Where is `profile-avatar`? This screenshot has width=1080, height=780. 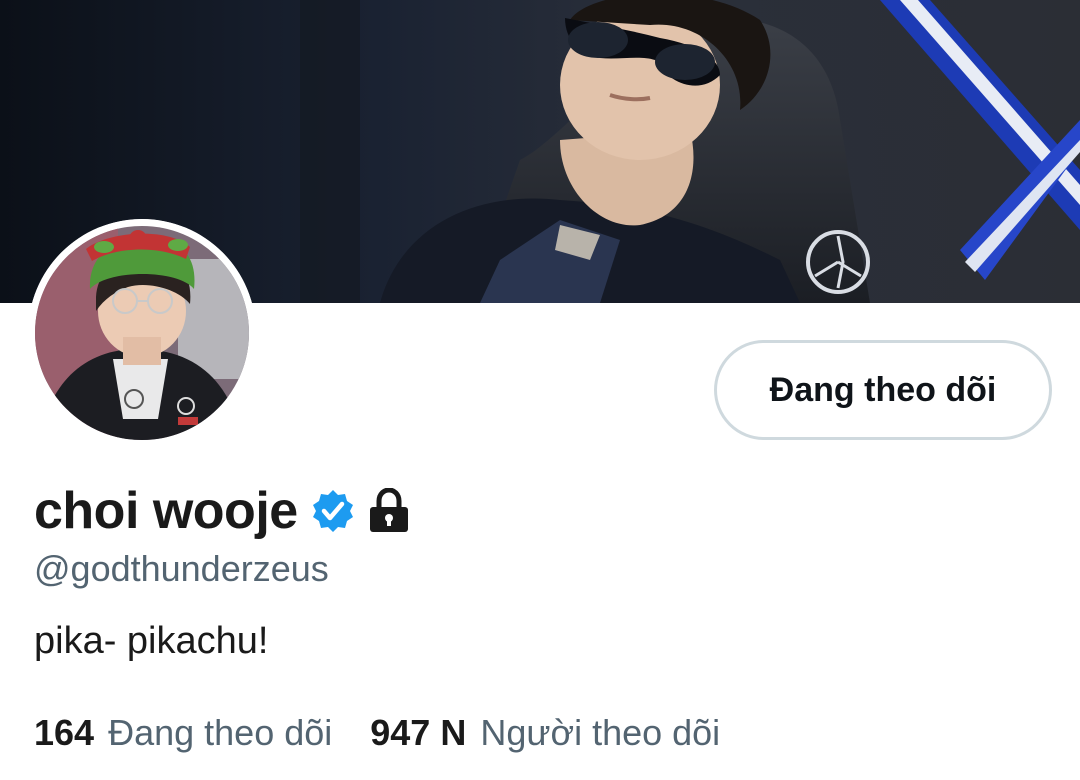
profile-avatar is located at coordinates (142, 333).